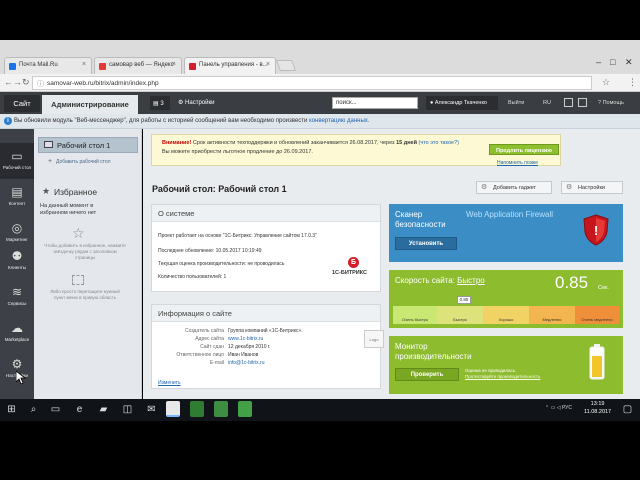 The image size is (640, 480). What do you see at coordinates (197, 409) in the screenshot?
I see `camtasia-icon` at bounding box center [197, 409].